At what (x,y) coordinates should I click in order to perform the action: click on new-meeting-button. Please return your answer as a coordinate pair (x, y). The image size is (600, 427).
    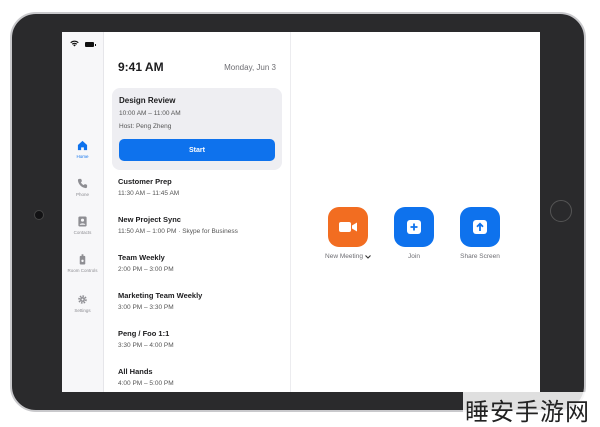
    Looking at the image, I should click on (348, 227).